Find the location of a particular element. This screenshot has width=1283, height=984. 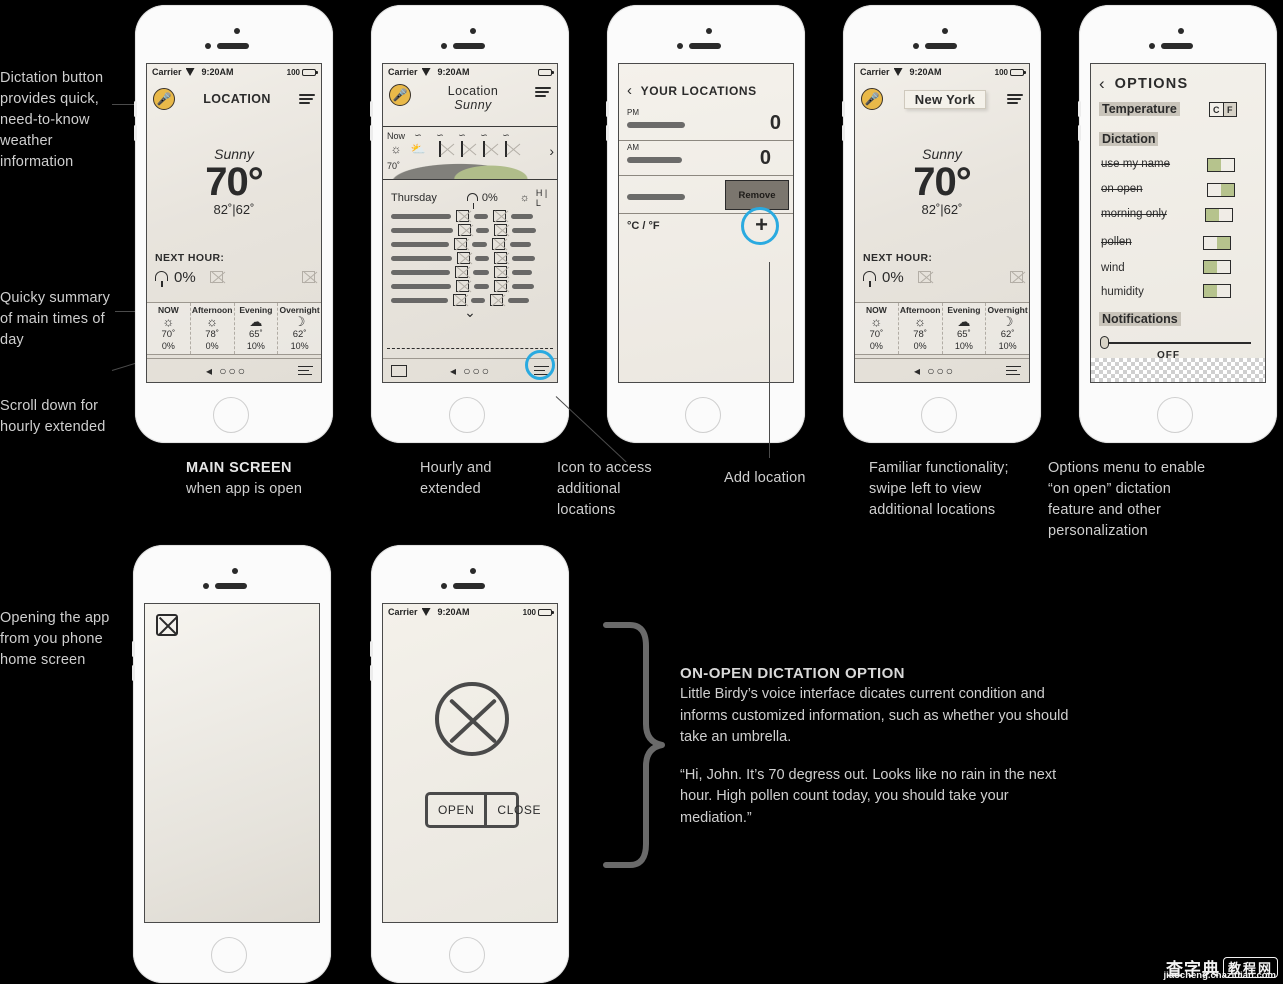

option-pollen: pollen is located at coordinates (1116, 242).